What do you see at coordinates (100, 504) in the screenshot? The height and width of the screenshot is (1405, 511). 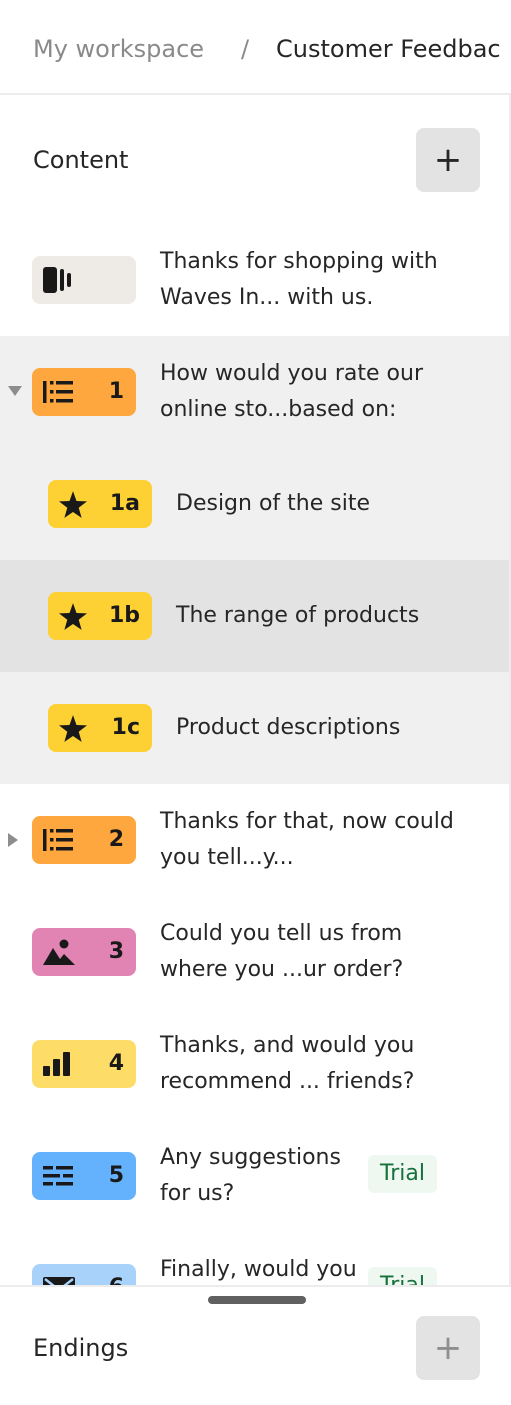 I see `question-badge: 1a` at bounding box center [100, 504].